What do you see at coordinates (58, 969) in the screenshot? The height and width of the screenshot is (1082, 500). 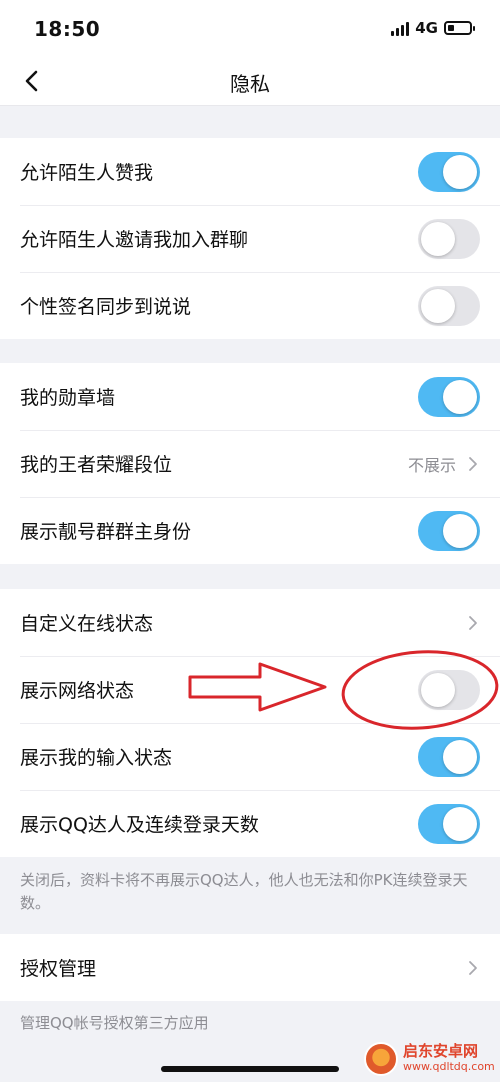 I see `row-label: 授权管理` at bounding box center [58, 969].